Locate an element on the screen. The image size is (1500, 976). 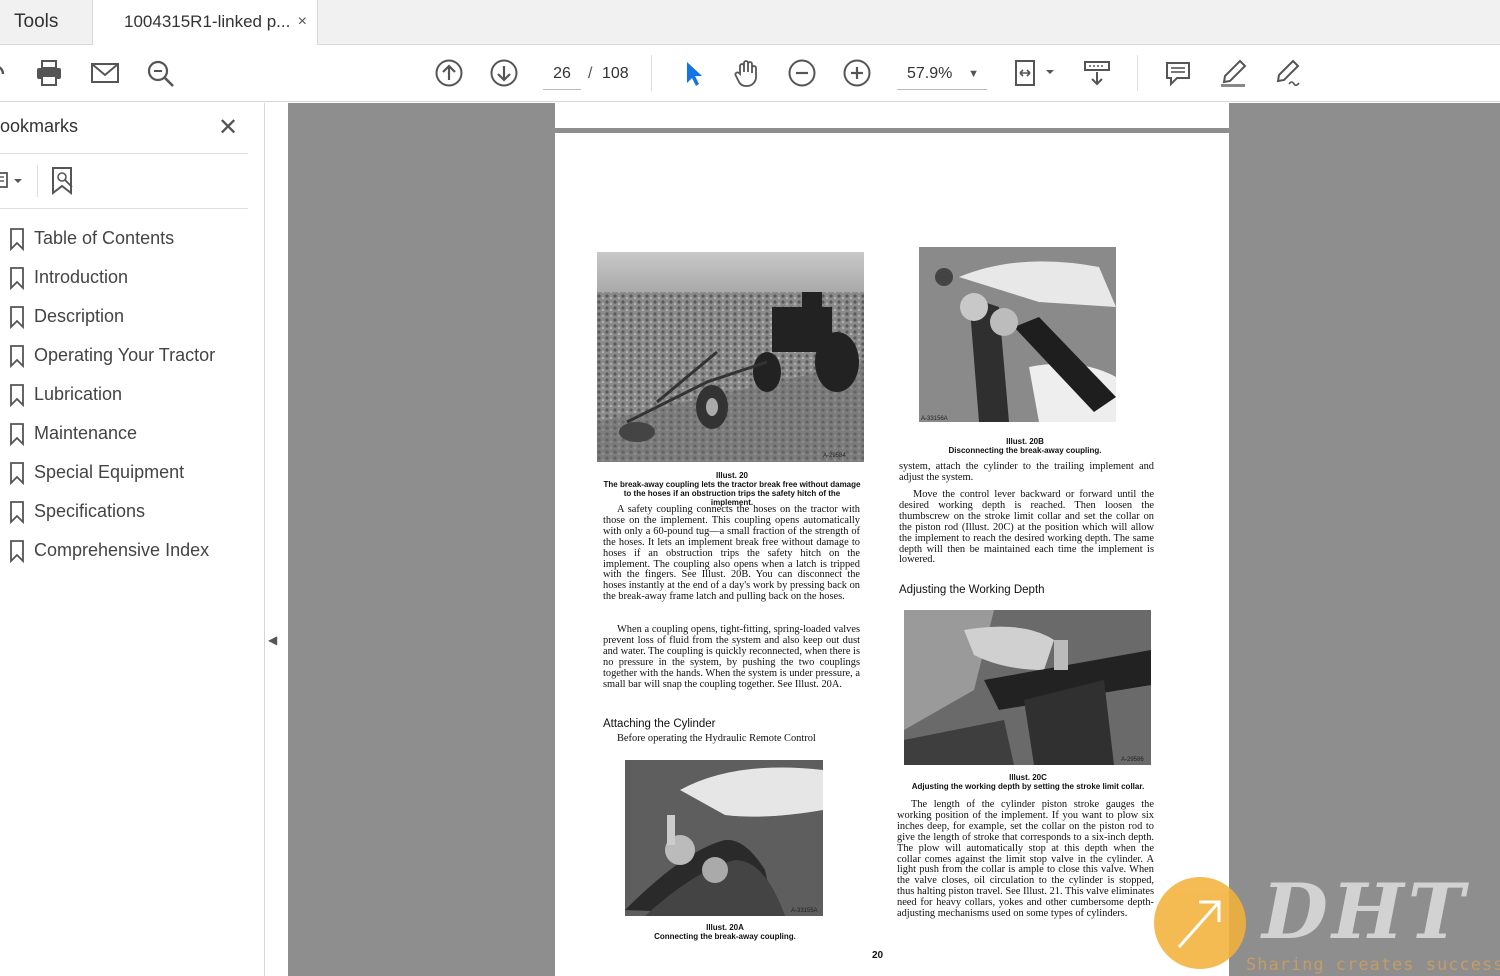
add-bookmark-icon is located at coordinates (63, 181).